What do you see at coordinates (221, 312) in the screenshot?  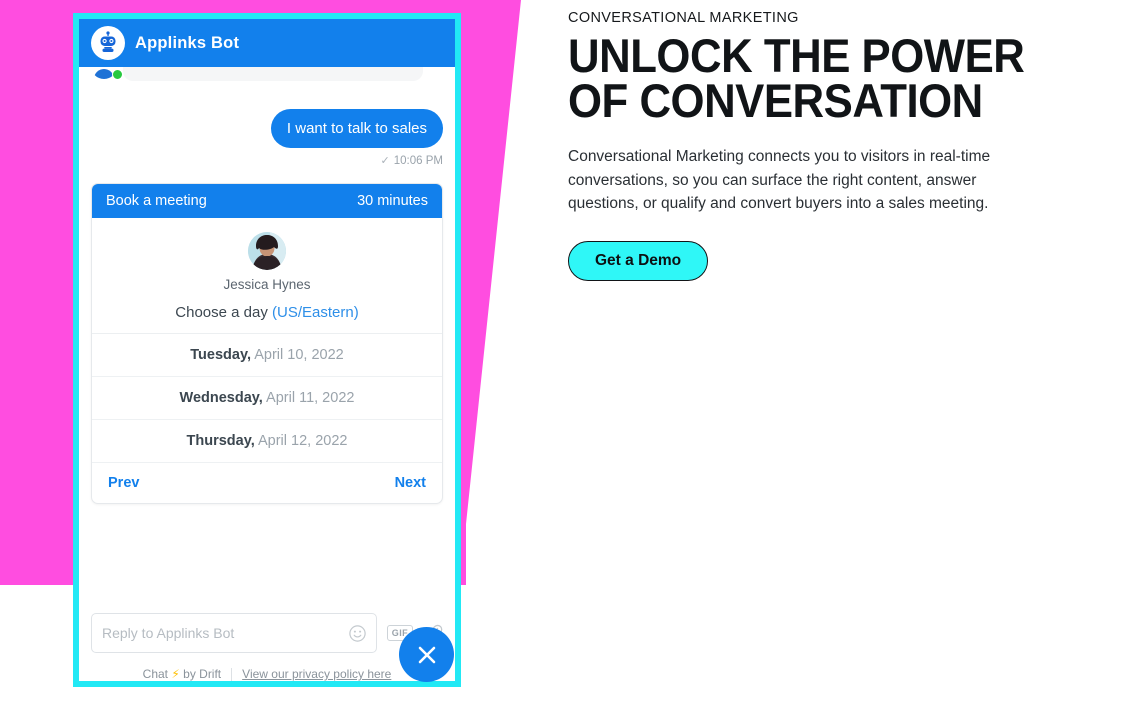 I see `choose-day-label: Choose a day` at bounding box center [221, 312].